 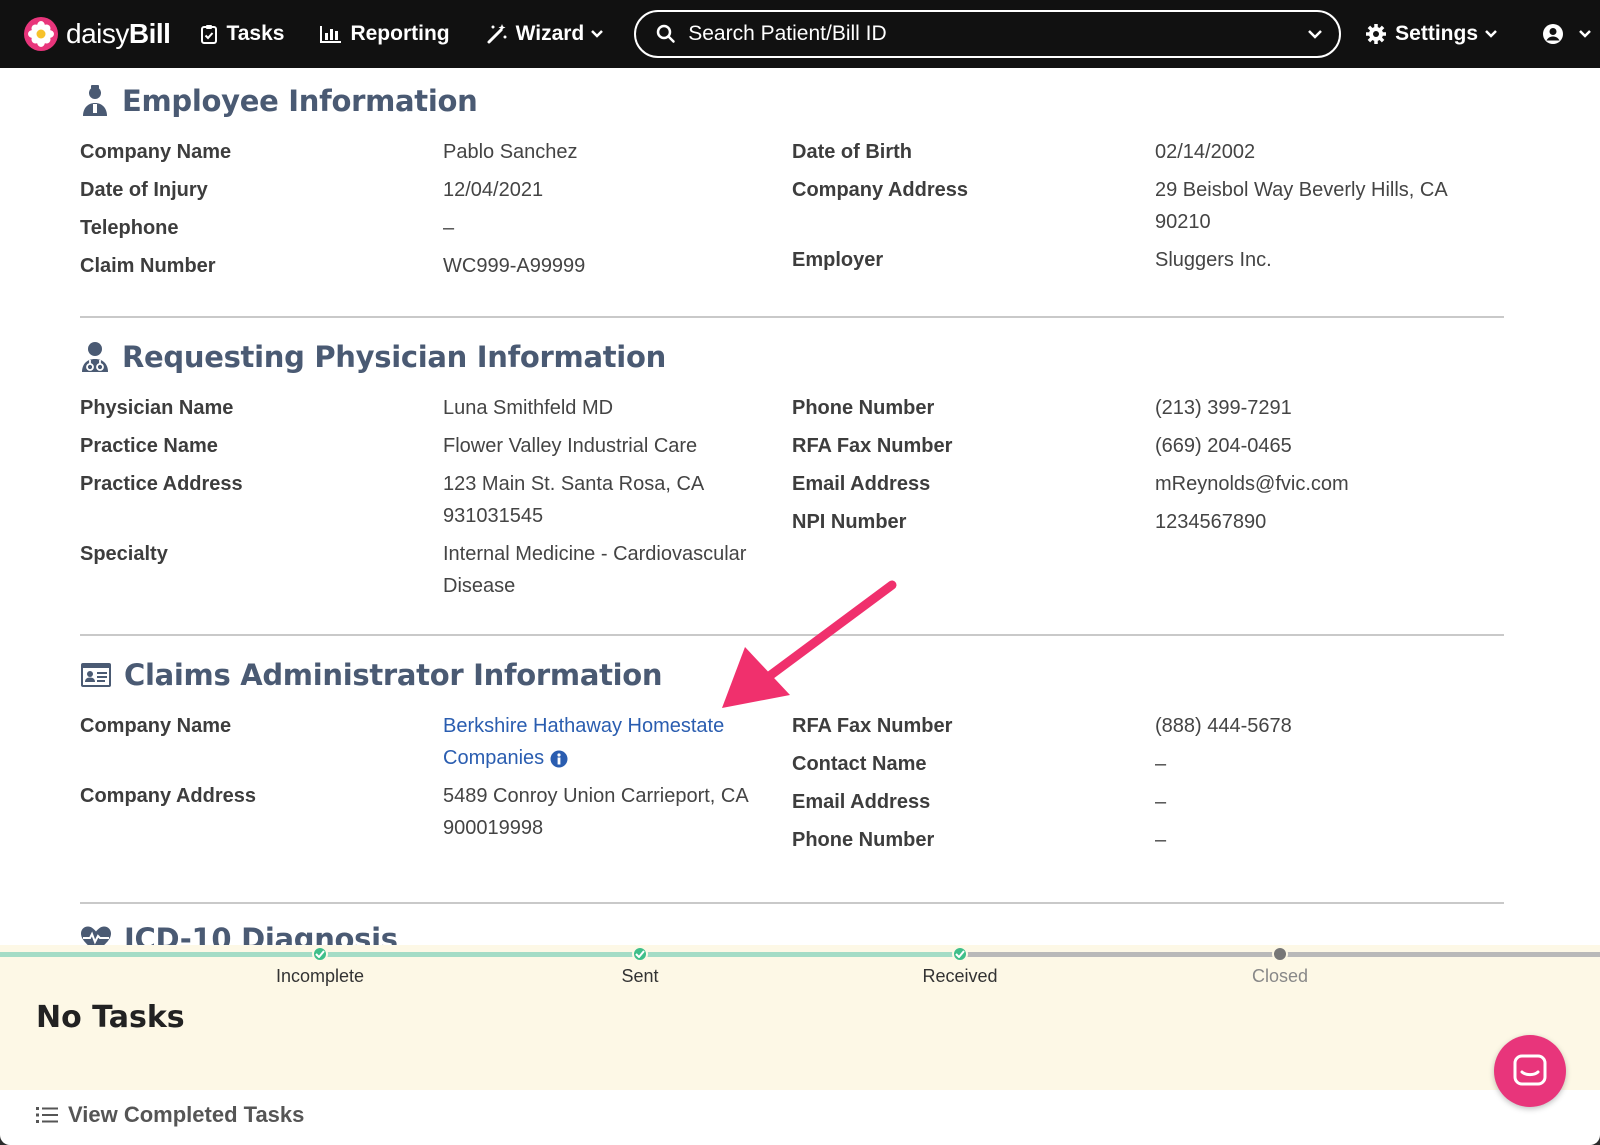 I want to click on physician-icon, so click(x=95, y=357).